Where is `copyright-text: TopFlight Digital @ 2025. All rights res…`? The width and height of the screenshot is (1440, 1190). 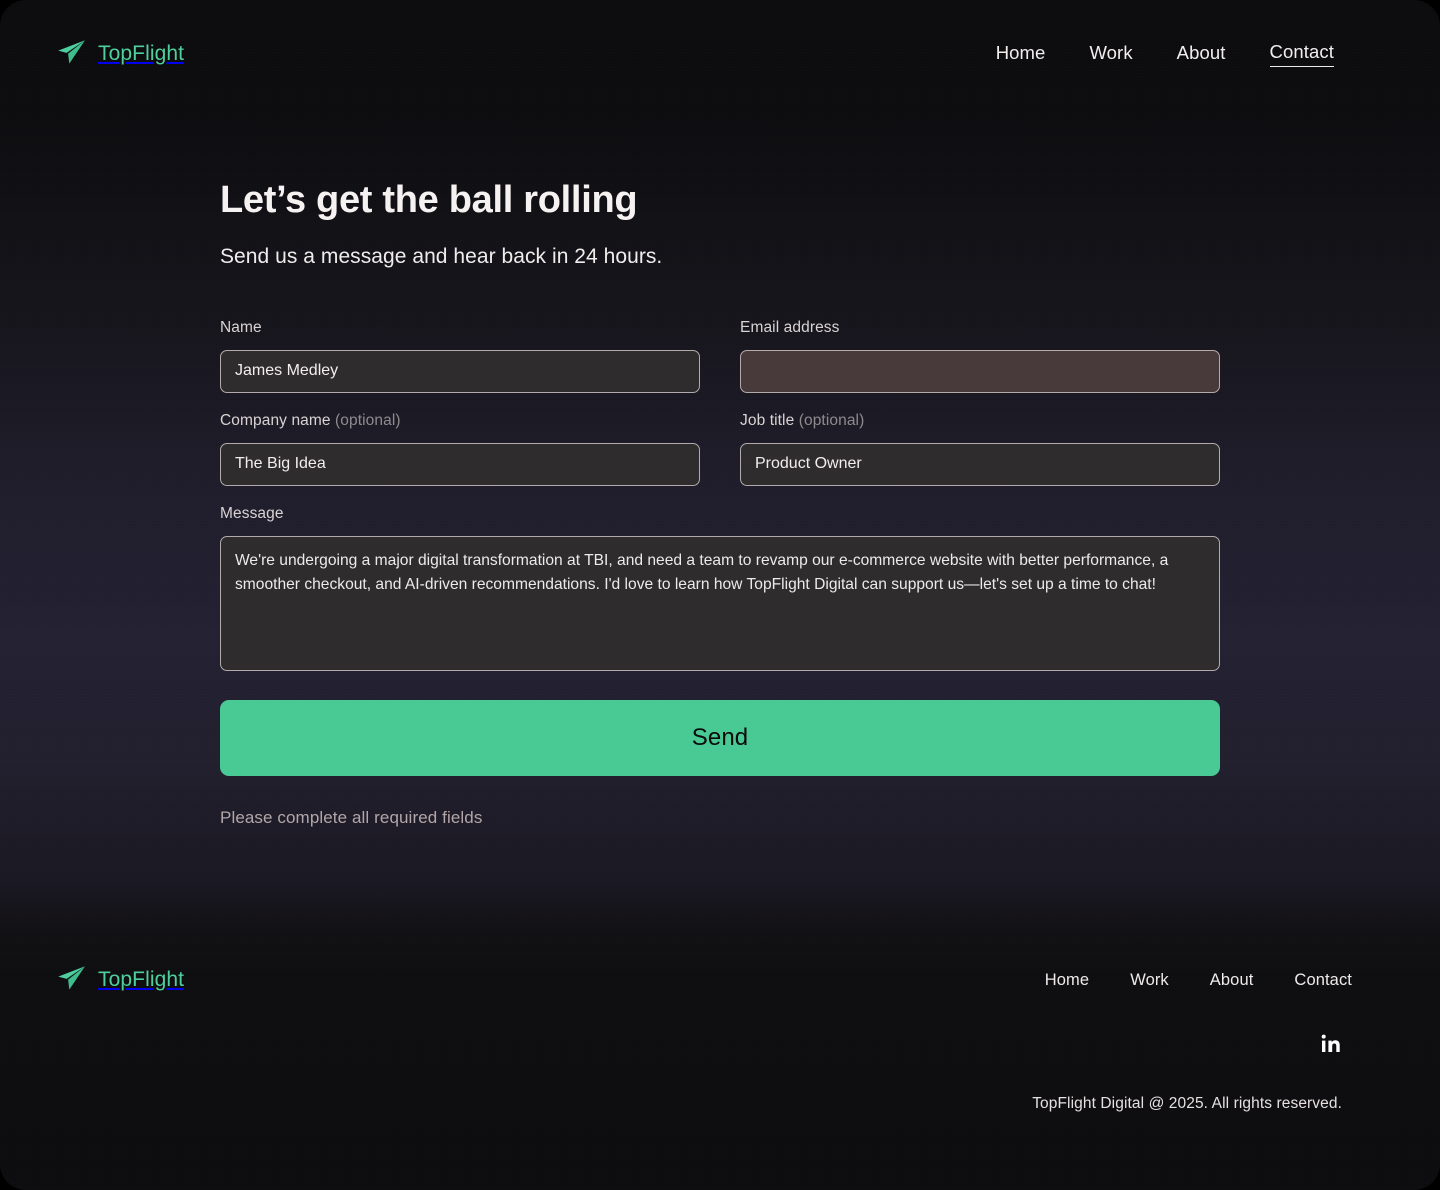
copyright-text: TopFlight Digital @ 2025. All rights res… is located at coordinates (1187, 1103).